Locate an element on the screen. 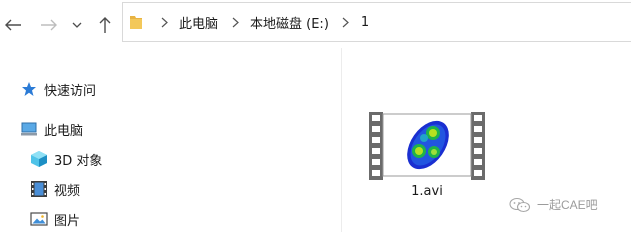  picture-icon is located at coordinates (39, 219).